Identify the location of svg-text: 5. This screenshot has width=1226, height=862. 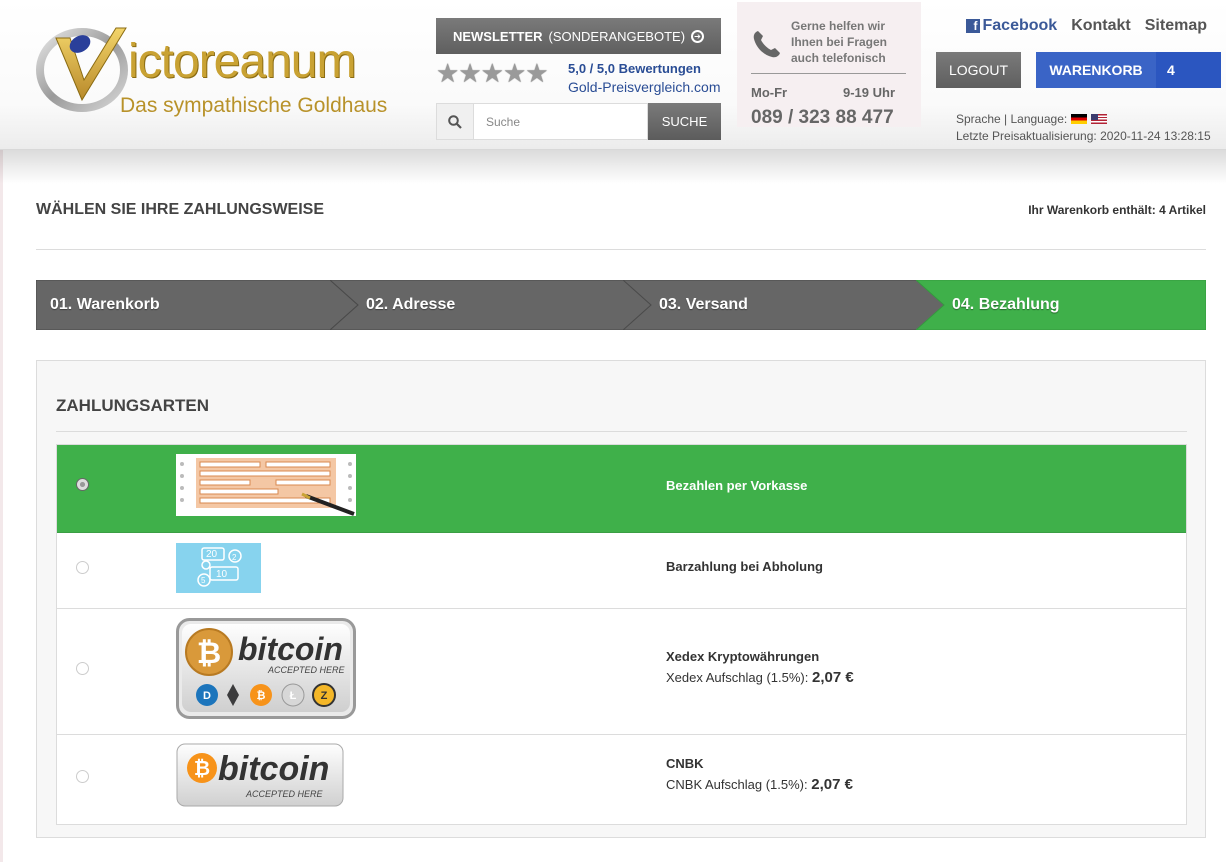
(203, 580).